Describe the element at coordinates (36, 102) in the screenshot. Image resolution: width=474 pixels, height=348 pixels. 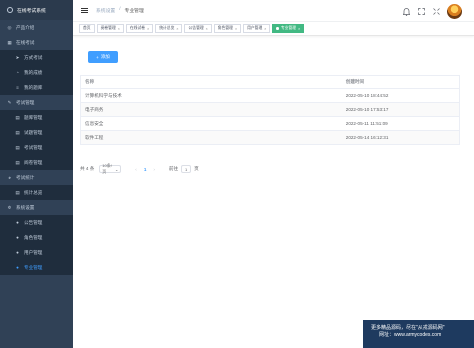
I see `sidebar-item: ✎ 考试管理` at that location.